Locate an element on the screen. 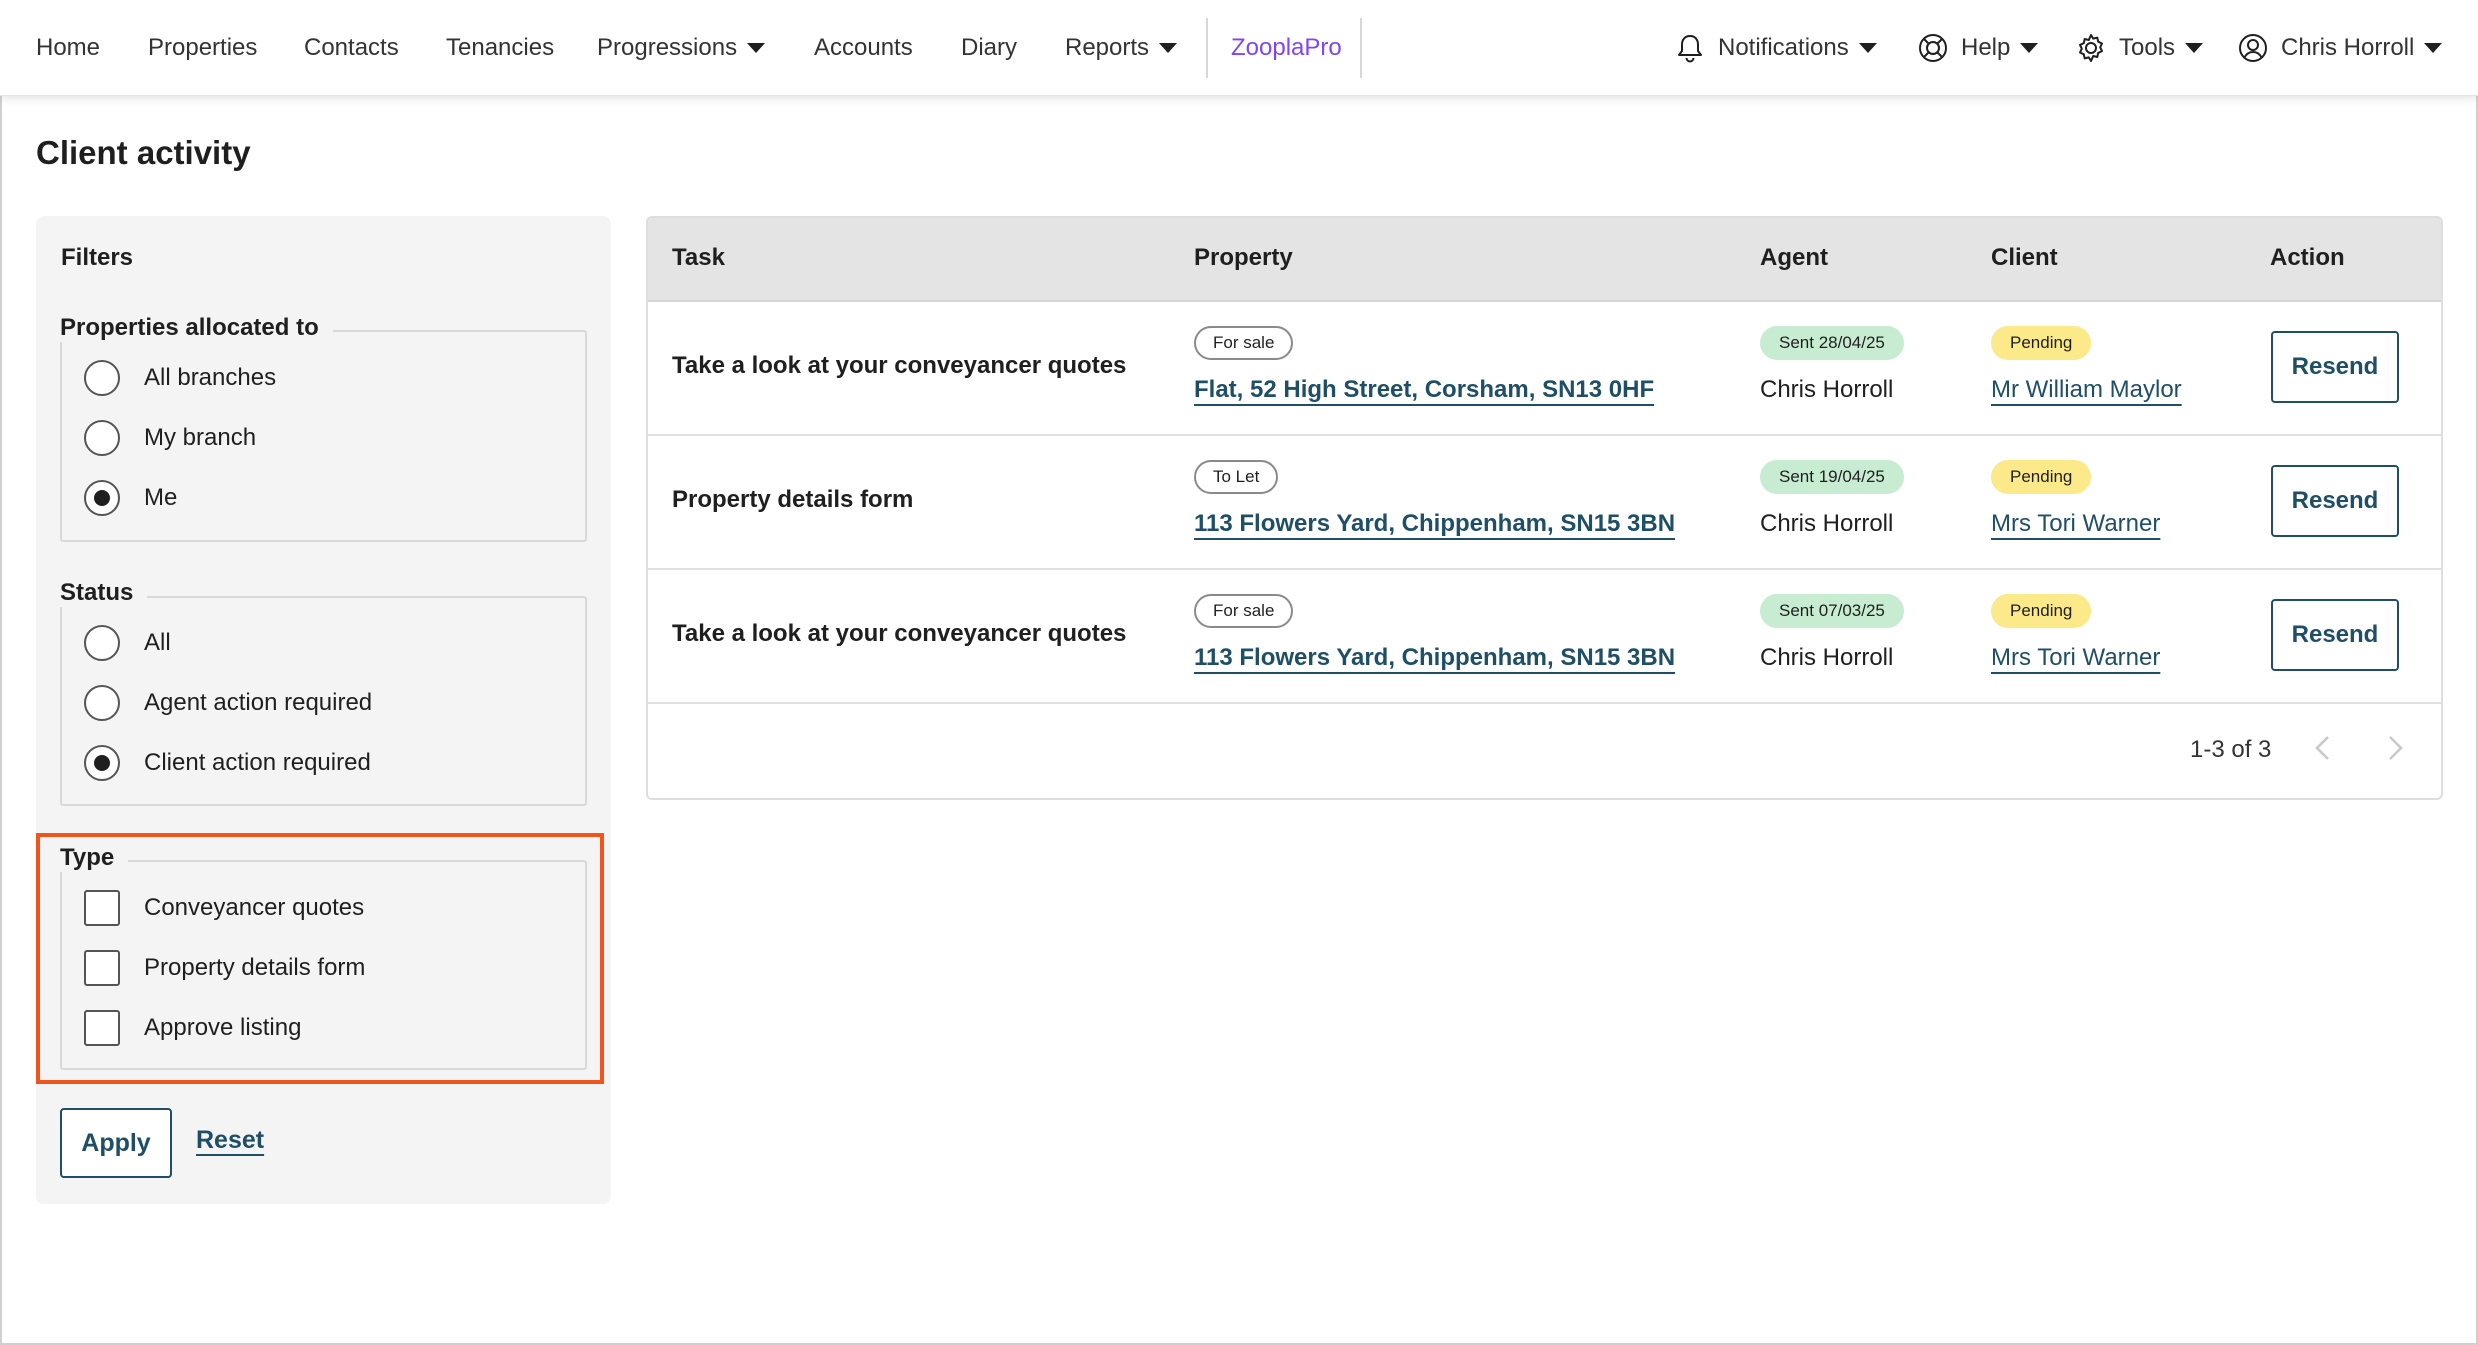  nav-zooplapro-label: ZooplaPro is located at coordinates (1286, 47).